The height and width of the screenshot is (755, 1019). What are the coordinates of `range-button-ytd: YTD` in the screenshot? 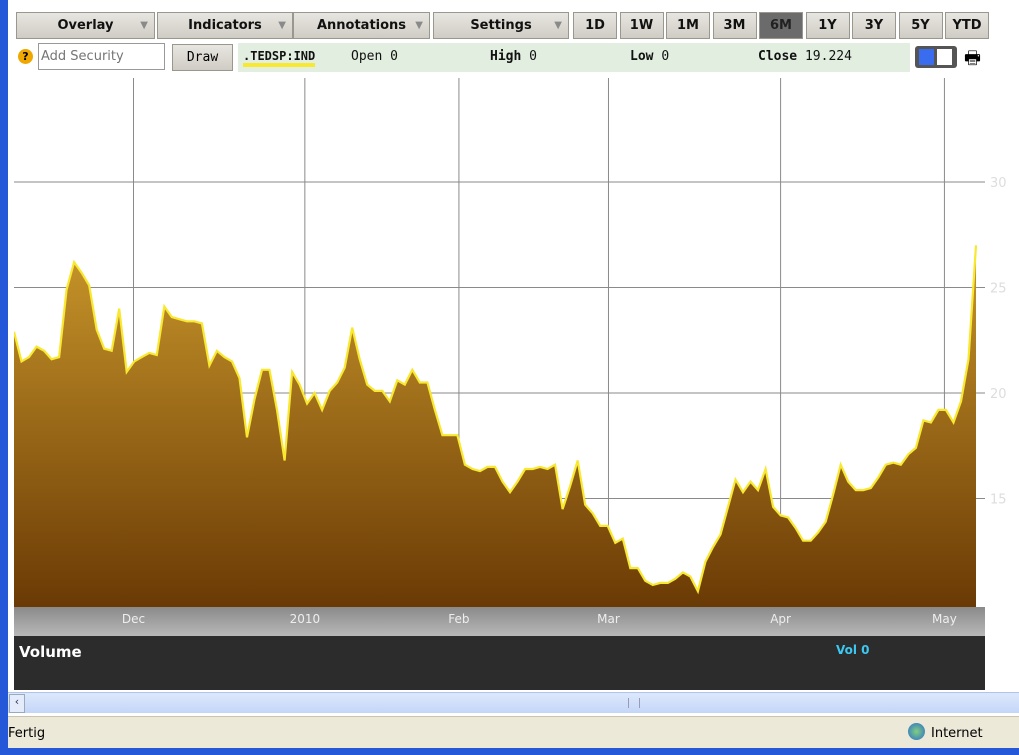 It's located at (967, 25).